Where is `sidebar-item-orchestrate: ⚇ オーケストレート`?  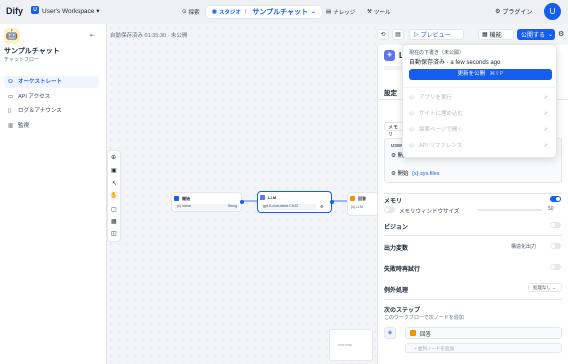
sidebar-item-orchestrate: ⚇ オーケストレート is located at coordinates (51, 82).